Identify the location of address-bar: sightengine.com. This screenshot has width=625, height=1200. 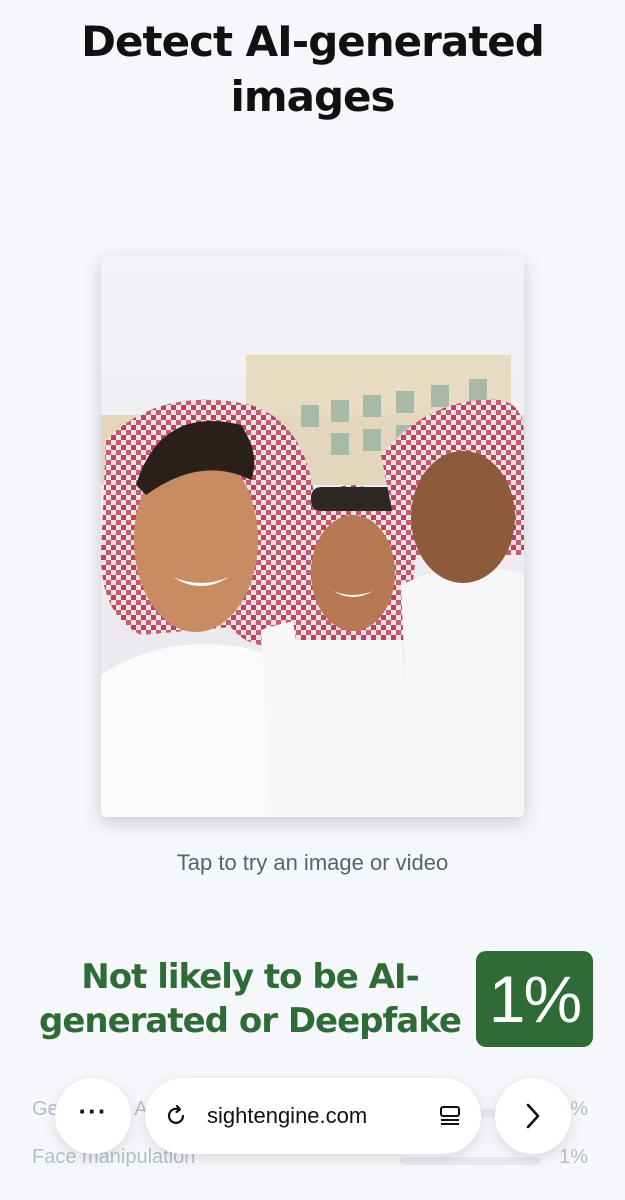
(313, 1116).